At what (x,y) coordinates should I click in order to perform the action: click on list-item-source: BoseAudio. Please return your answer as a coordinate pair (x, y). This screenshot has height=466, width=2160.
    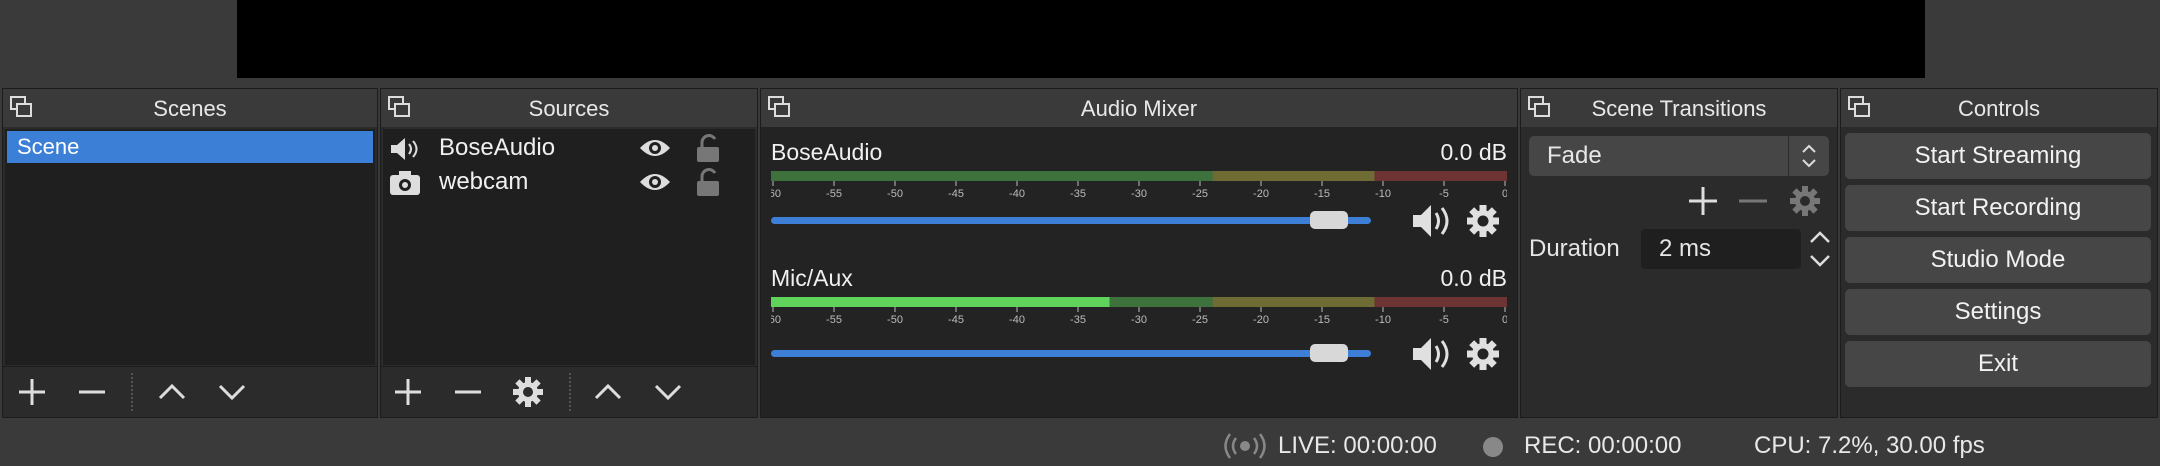
    Looking at the image, I should click on (569, 148).